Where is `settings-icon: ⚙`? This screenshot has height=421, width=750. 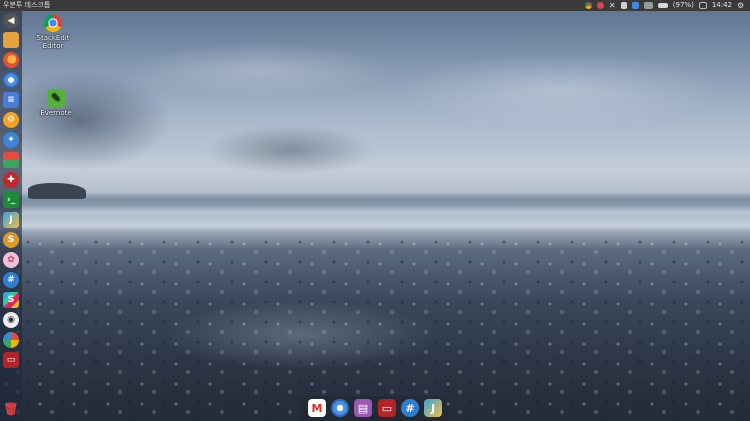
settings-icon: ⚙ is located at coordinates (11, 120).